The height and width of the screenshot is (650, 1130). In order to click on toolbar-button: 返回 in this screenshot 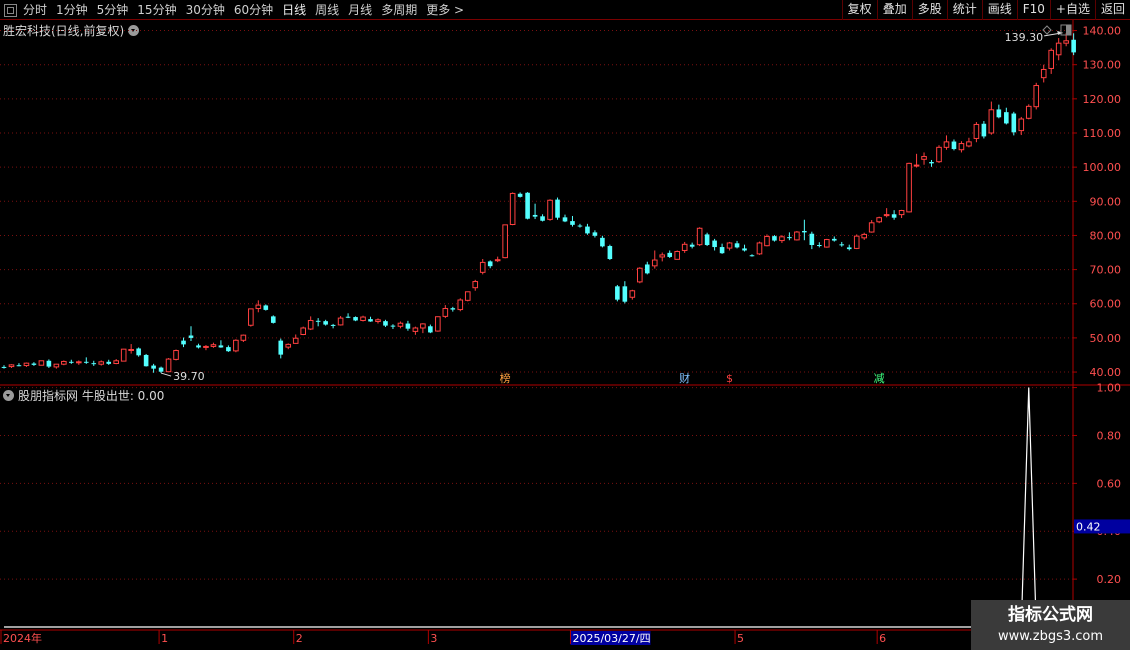, I will do `click(1112, 10)`.